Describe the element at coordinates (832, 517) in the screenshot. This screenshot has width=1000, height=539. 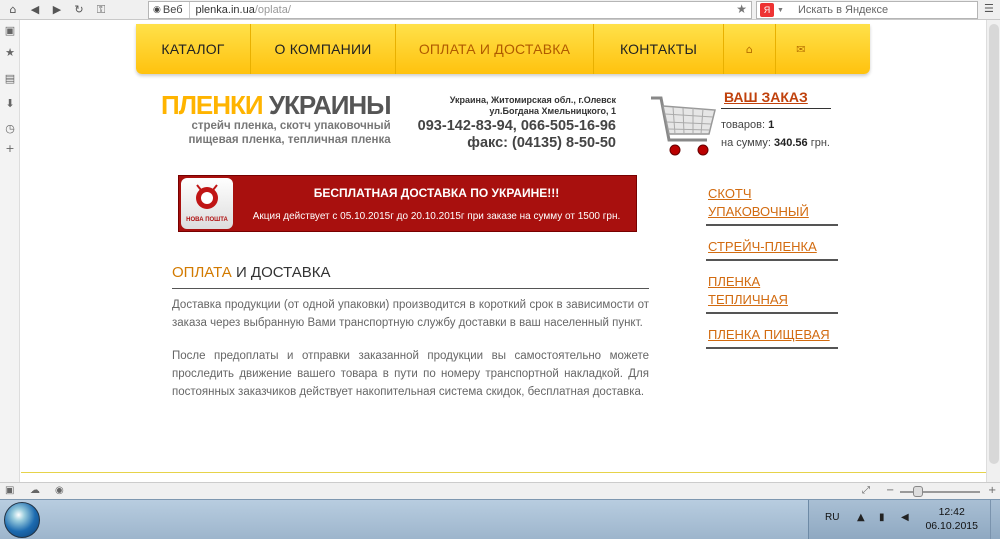
I see `language-indicator: RU` at that location.